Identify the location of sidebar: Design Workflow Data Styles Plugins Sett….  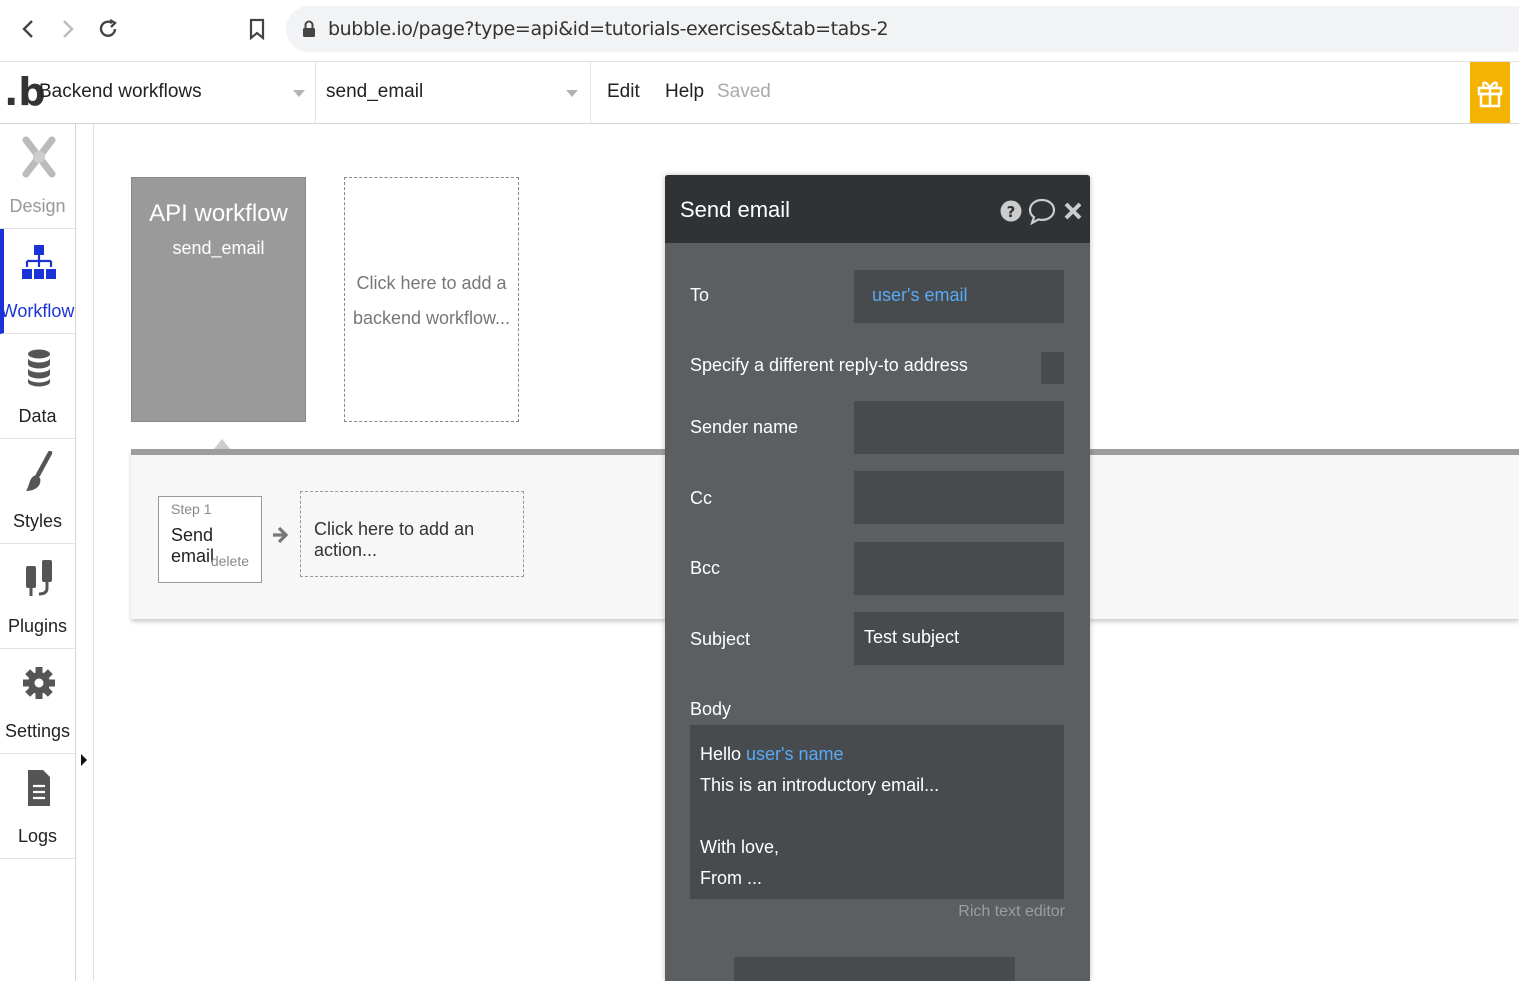
(38, 552).